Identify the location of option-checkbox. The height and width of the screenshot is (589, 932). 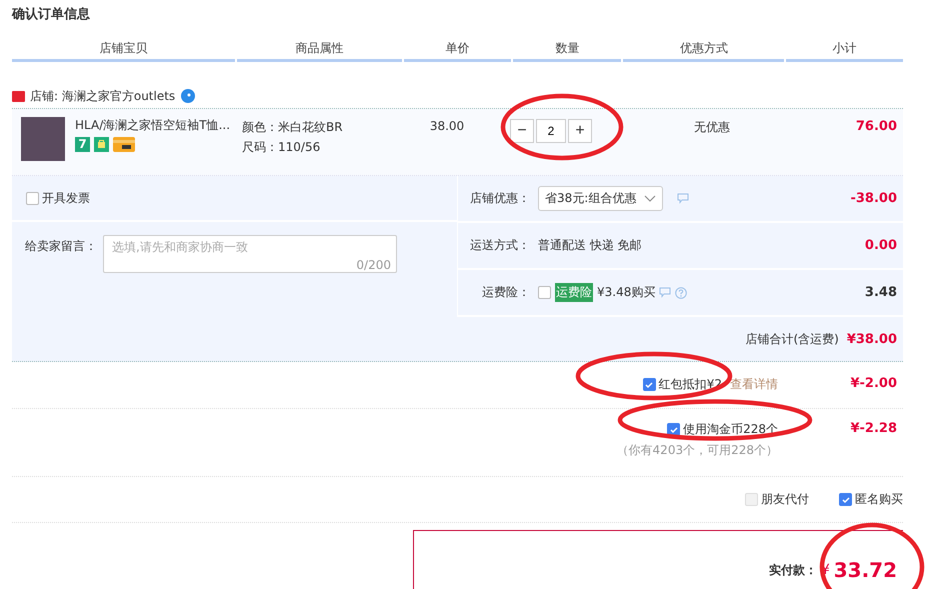
(845, 499).